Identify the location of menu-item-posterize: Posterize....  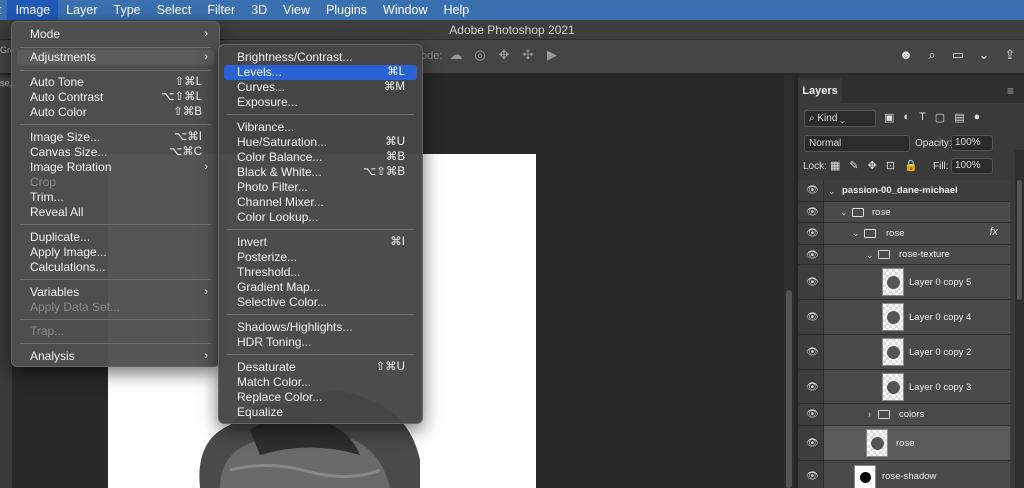
(320, 257).